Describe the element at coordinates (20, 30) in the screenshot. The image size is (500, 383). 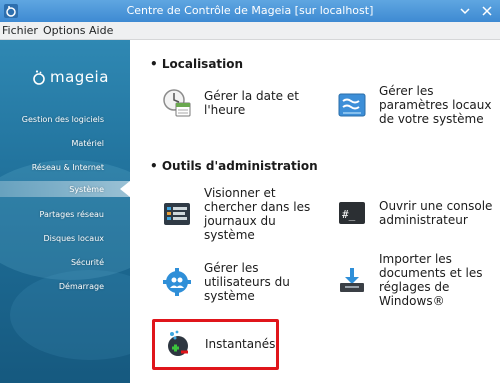
I see `menu-fichier: Fichier` at that location.